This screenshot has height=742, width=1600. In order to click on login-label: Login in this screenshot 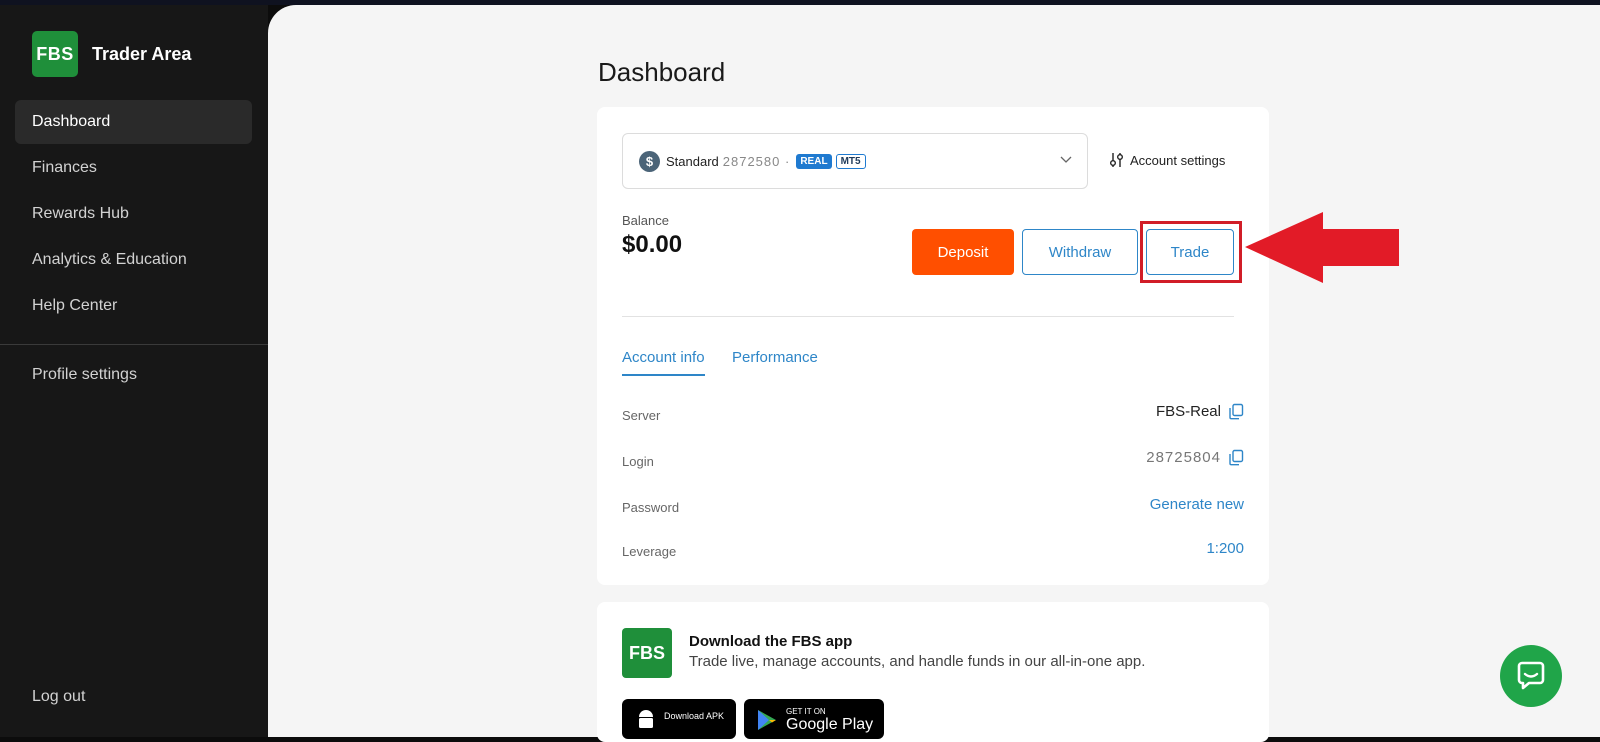, I will do `click(638, 461)`.